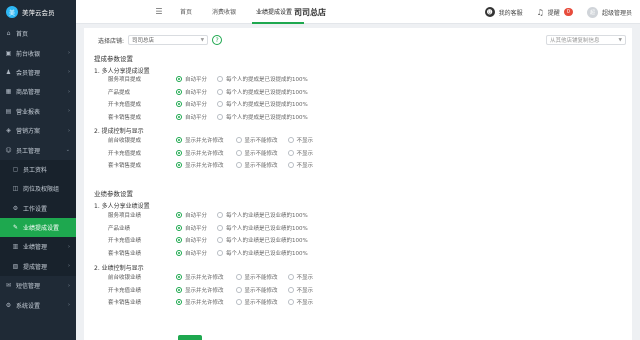 The image size is (640, 340). What do you see at coordinates (38, 285) in the screenshot?
I see `sidebar-item: ✉ 短信管理 ›` at bounding box center [38, 285].